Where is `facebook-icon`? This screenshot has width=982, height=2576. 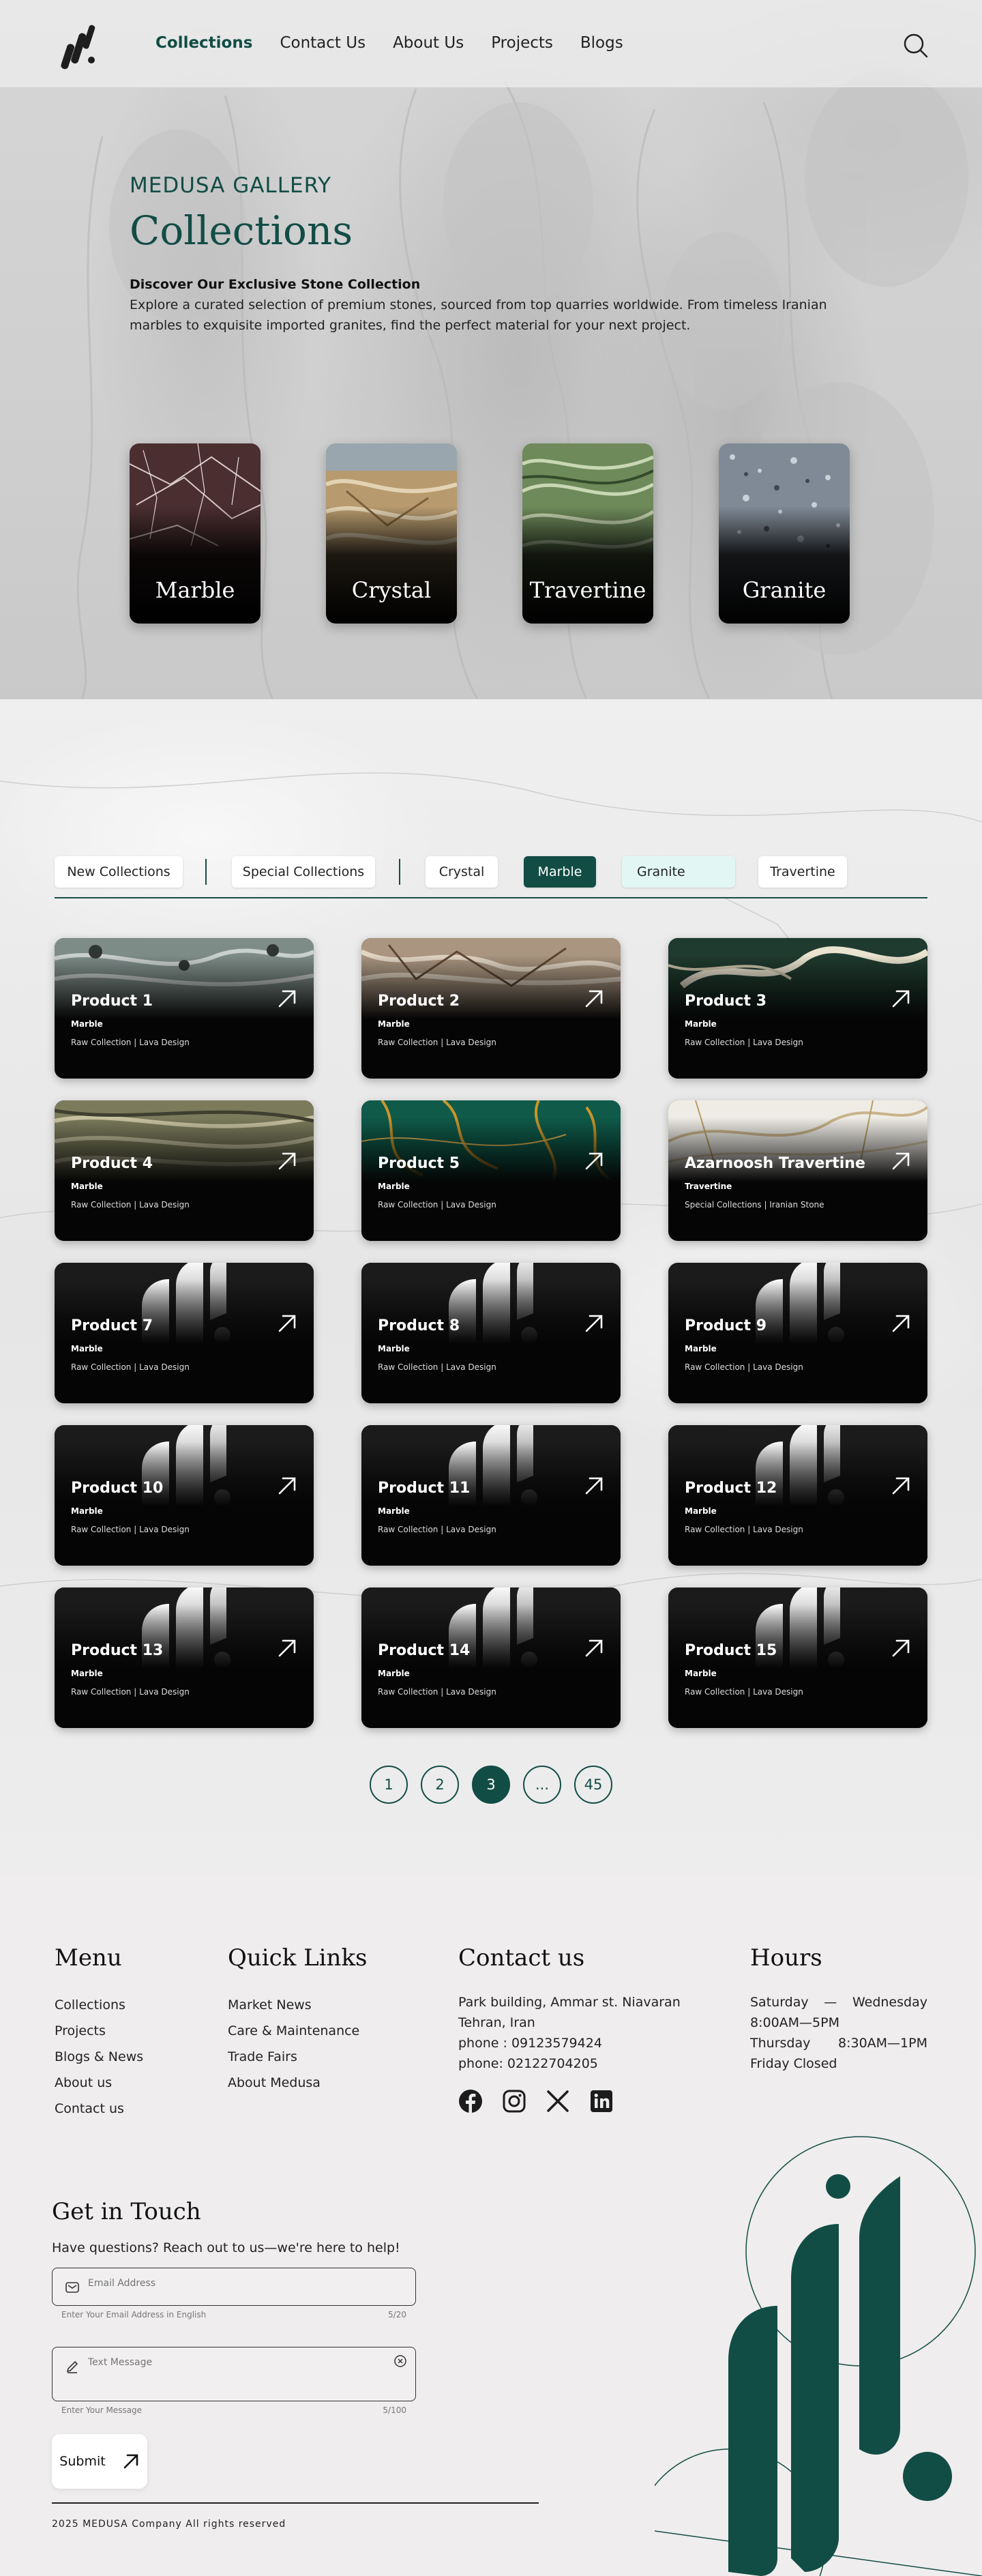
facebook-icon is located at coordinates (470, 2101).